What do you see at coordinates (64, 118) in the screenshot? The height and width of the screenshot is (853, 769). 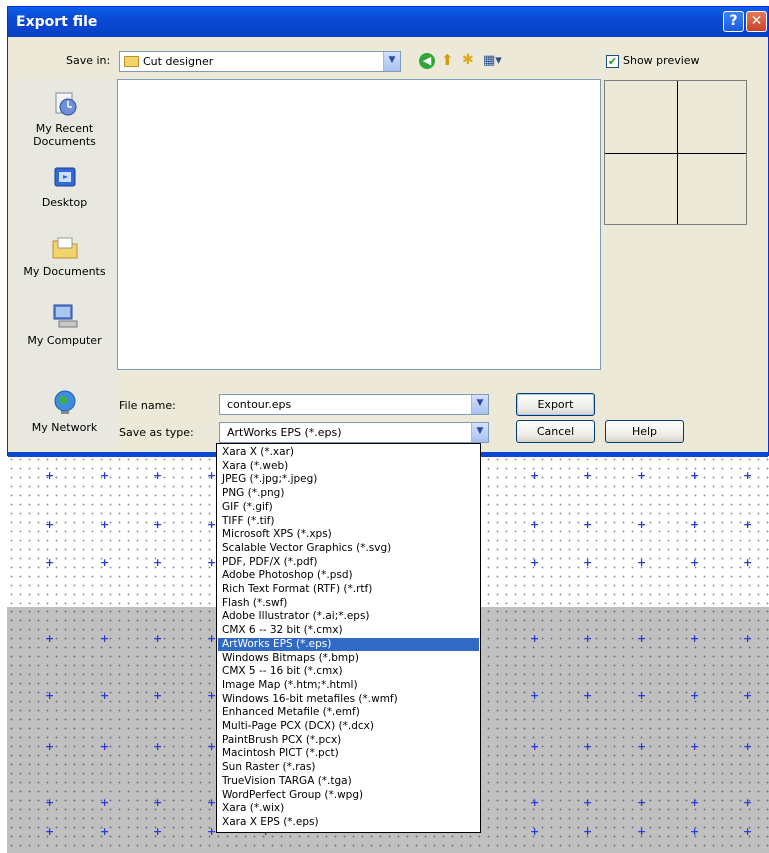 I see `place-recent-documents: My Recent Documents` at bounding box center [64, 118].